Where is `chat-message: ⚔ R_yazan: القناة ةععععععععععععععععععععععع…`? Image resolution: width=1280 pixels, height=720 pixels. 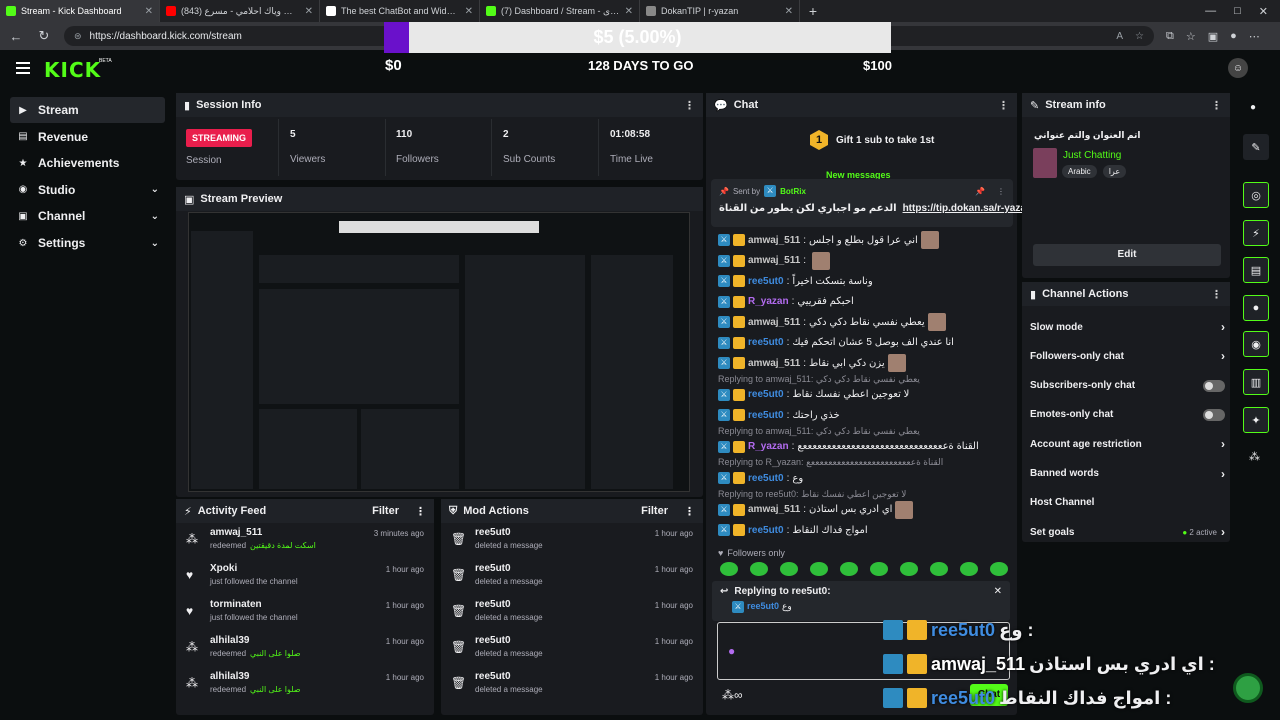 chat-message: ⚔ R_yazan: القناة ةععععععععععععععععععععععع… is located at coordinates (863, 447).